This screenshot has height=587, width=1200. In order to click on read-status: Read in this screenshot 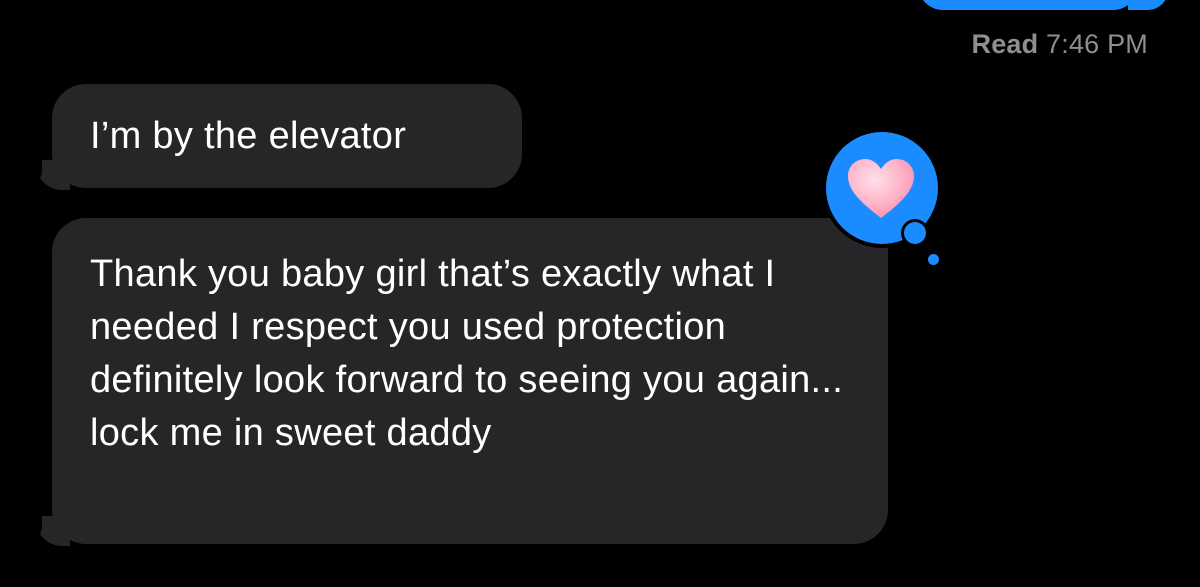, I will do `click(1005, 44)`.